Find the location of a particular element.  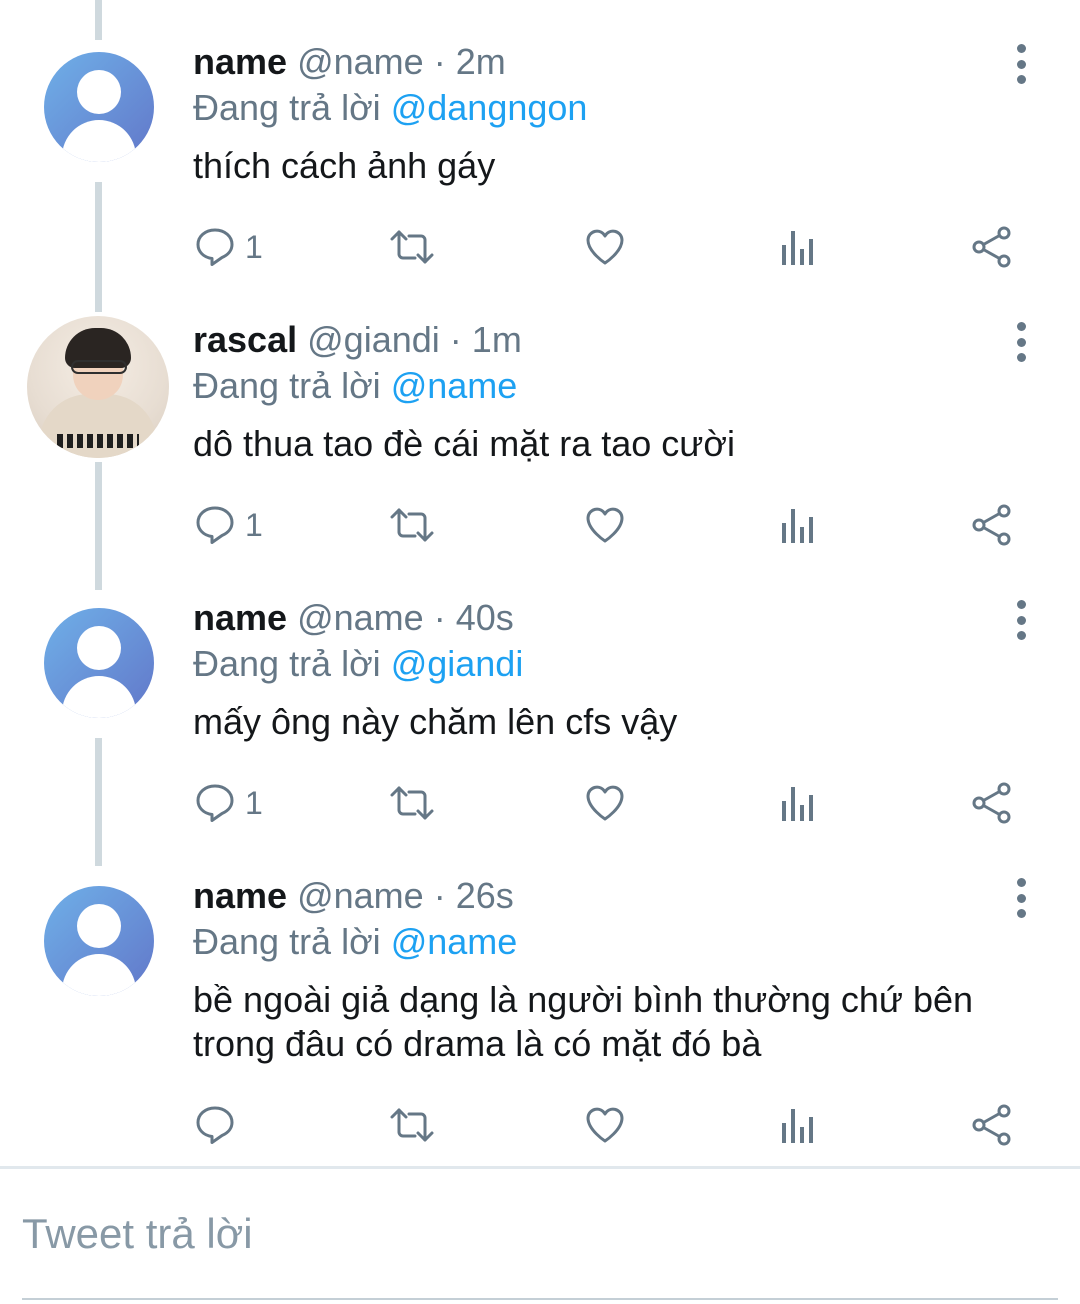

reply-context: Đang trả lời @giandi is located at coordinates (596, 664).